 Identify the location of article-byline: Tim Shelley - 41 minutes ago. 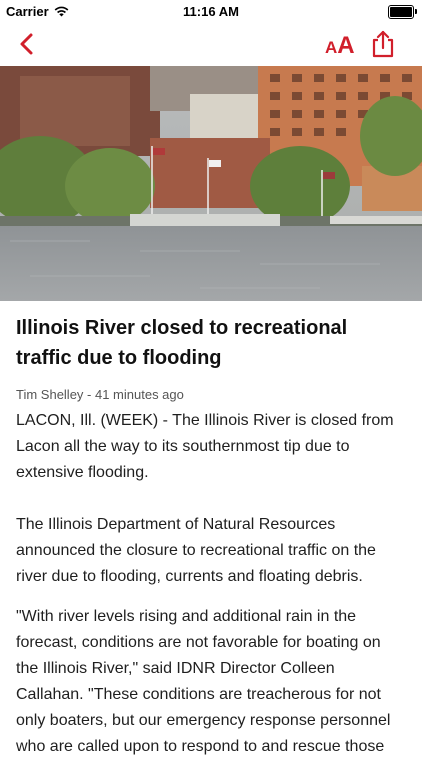
(100, 394).